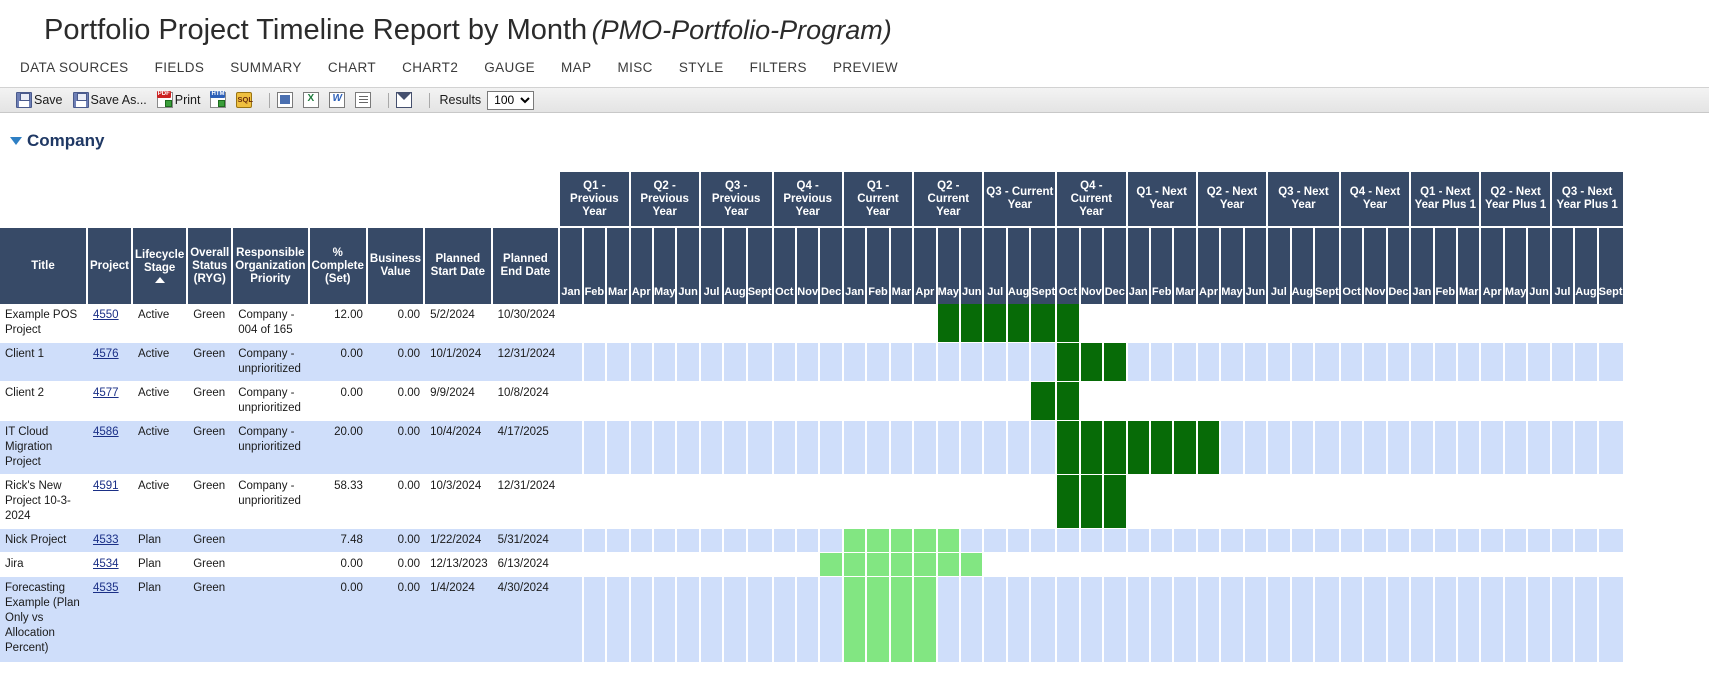  I want to click on tab-gauge: GAUGE, so click(509, 67).